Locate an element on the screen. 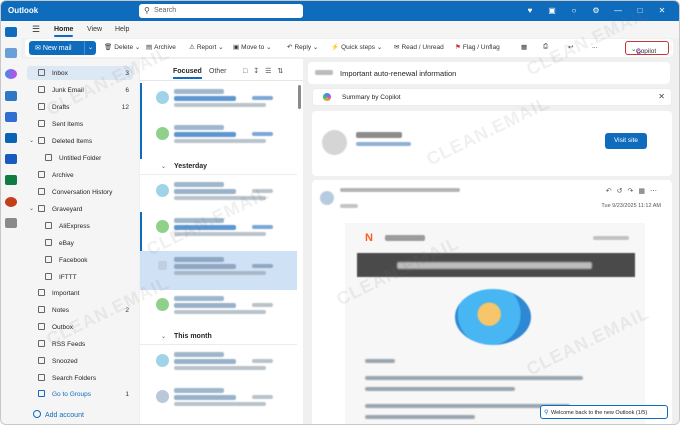 The image size is (680, 425). tab-focused: Focused is located at coordinates (187, 73).